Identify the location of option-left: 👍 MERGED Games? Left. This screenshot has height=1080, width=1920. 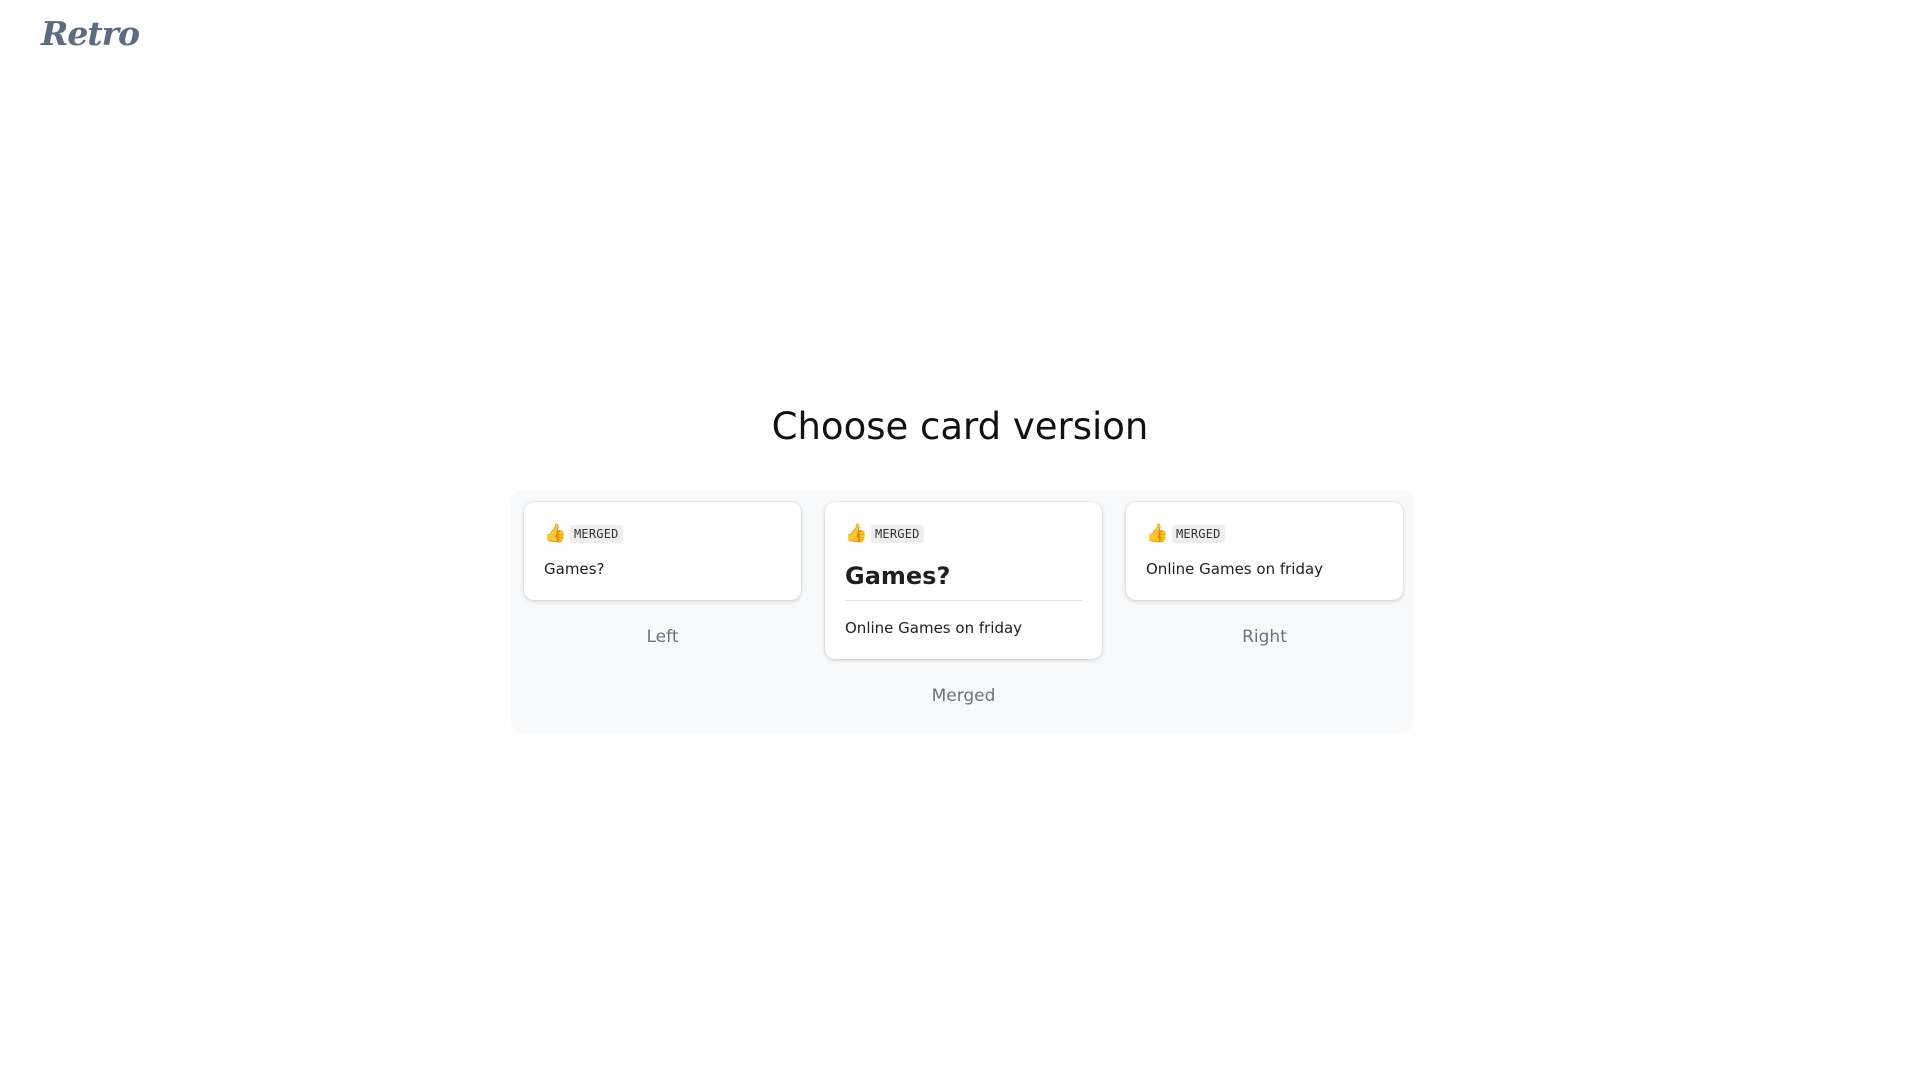
(662, 574).